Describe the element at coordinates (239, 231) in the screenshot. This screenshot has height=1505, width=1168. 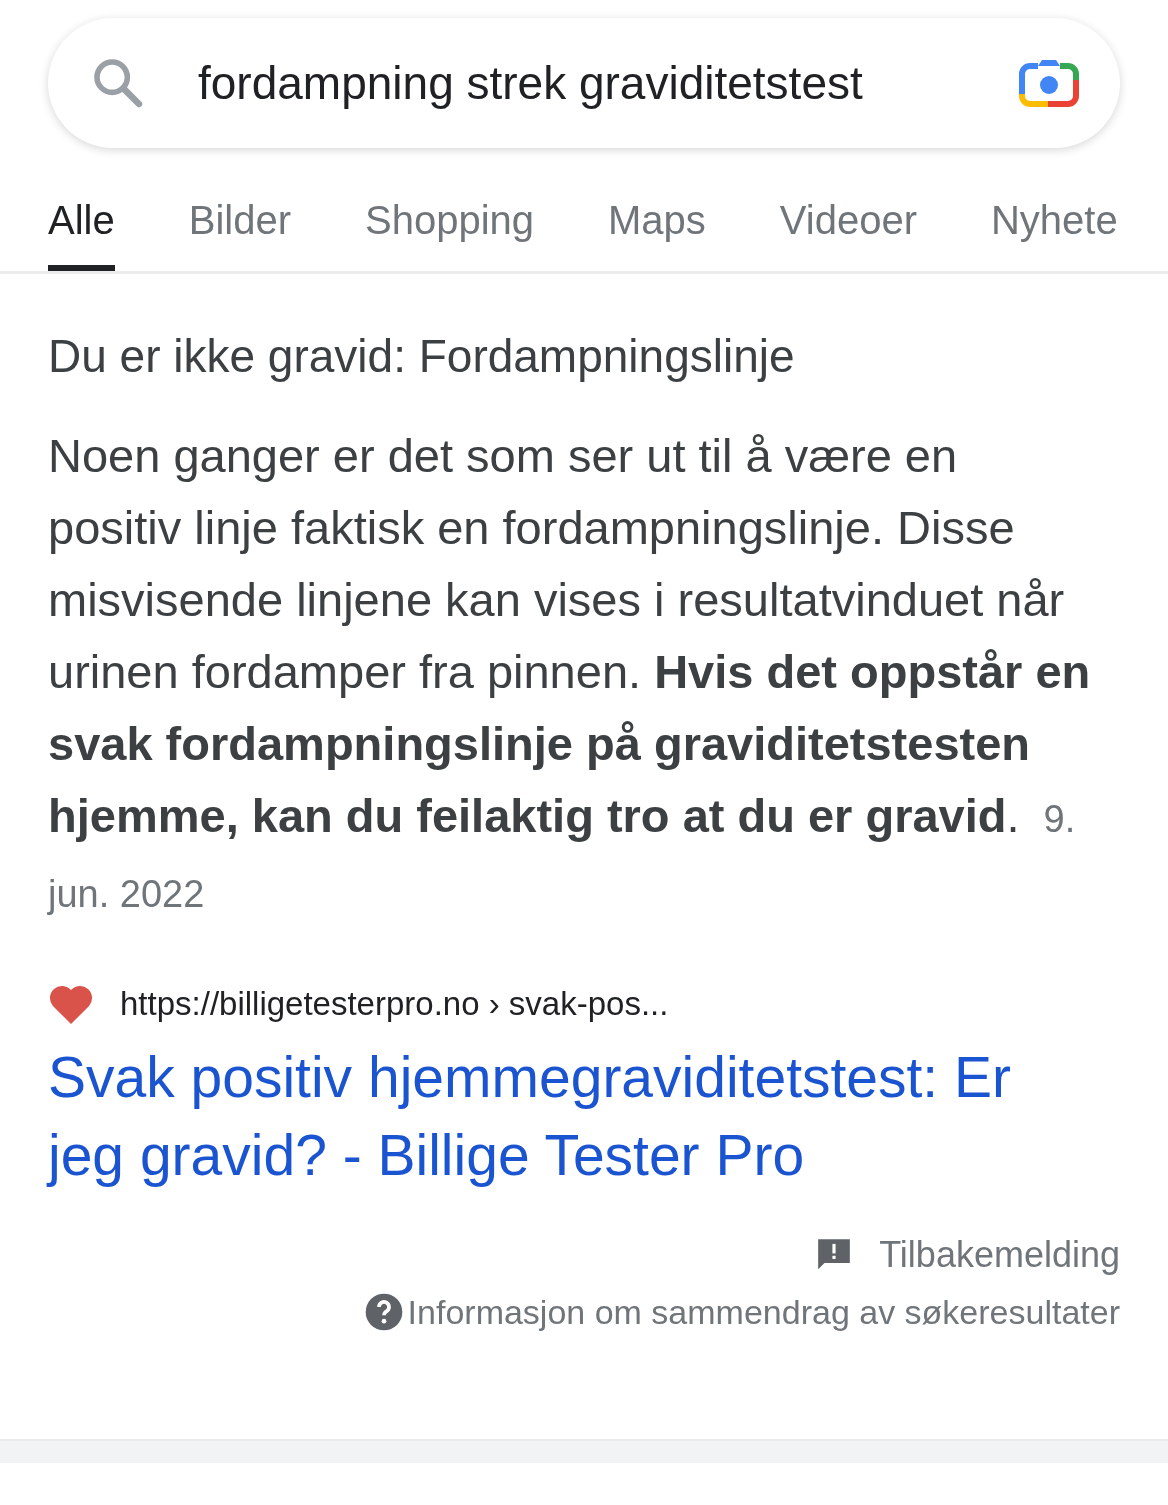
I see `tab: Bilder` at that location.